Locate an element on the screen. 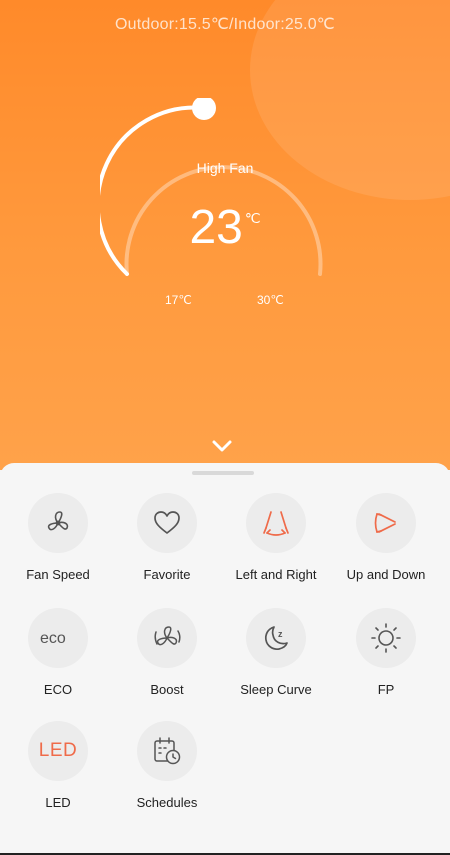 This screenshot has width=450, height=855. fan-icon is located at coordinates (58, 521).